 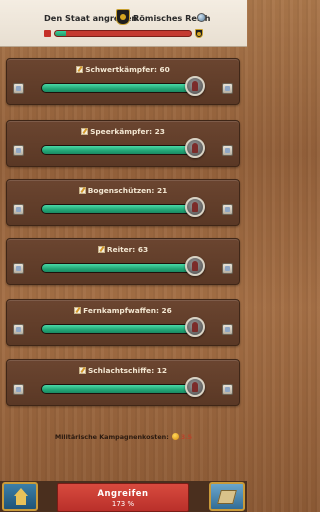 What do you see at coordinates (123, 81) in the screenshot?
I see `unit-panel-swordsmen: Schwertkämpfer: 60` at bounding box center [123, 81].